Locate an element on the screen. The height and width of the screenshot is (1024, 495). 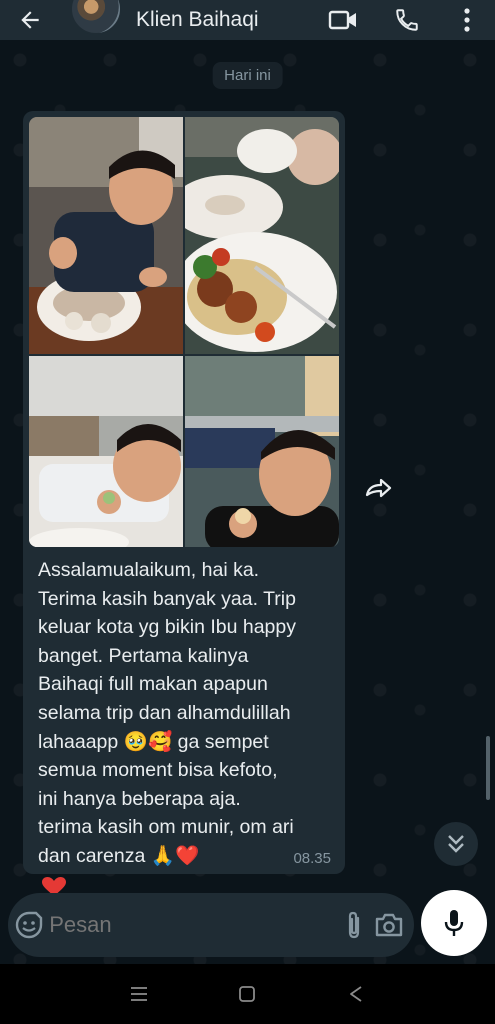
chevron-double-down-icon is located at coordinates (456, 844).